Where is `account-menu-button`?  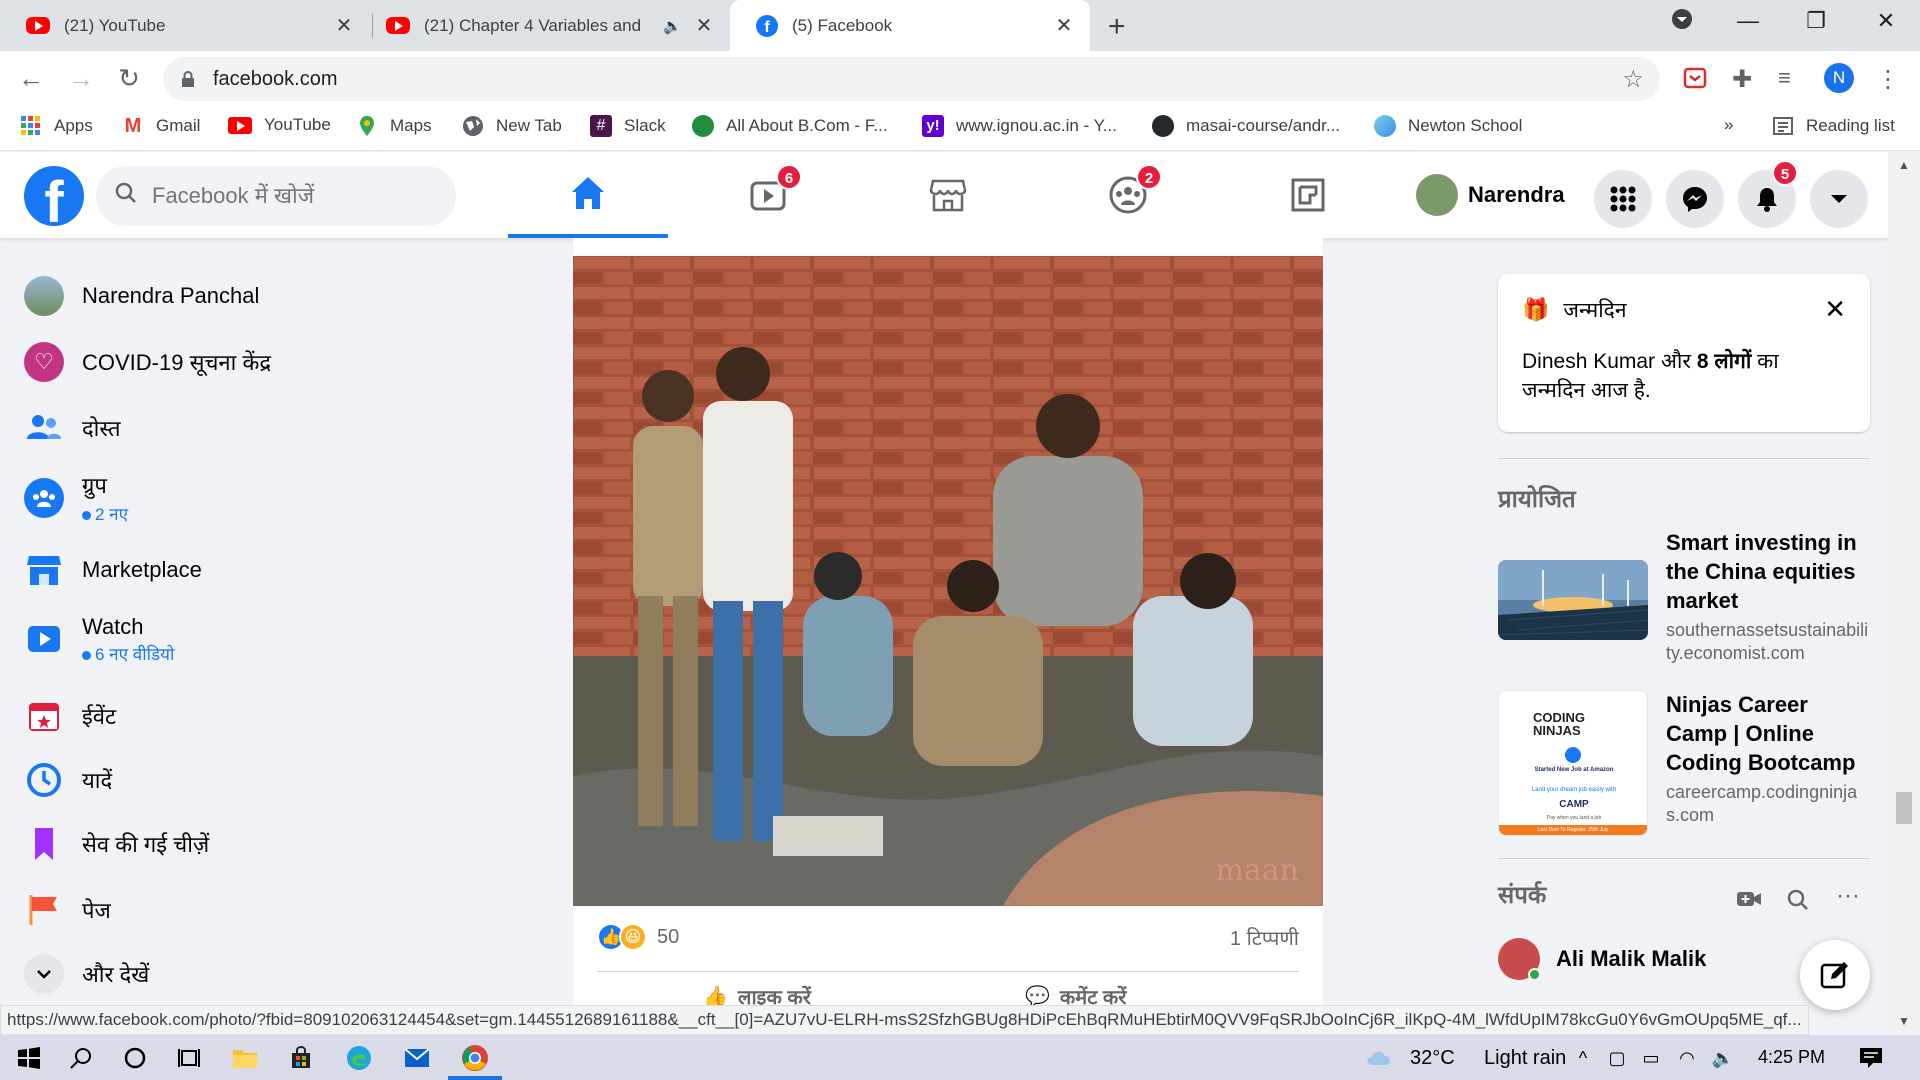 account-menu-button is located at coordinates (1839, 199).